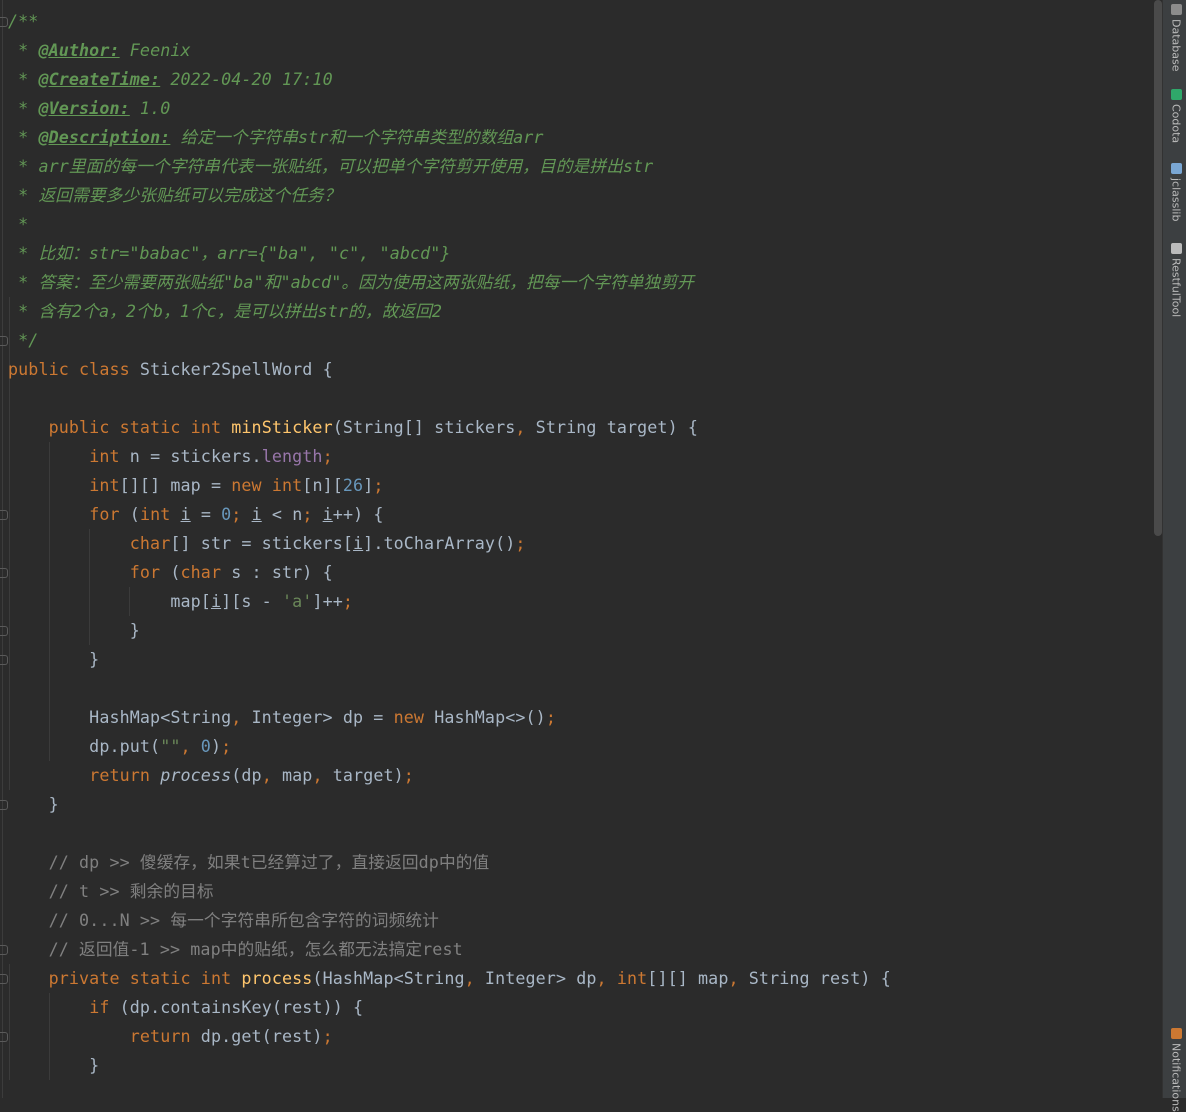 The width and height of the screenshot is (1186, 1112). Describe the element at coordinates (170, 456) in the screenshot. I see `code-line: int n = stickers.length;` at that location.